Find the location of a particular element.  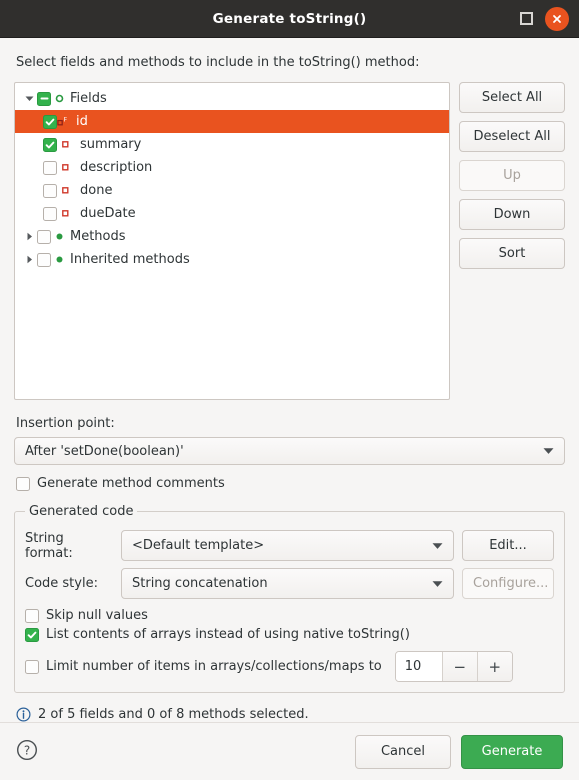

close-icon is located at coordinates (557, 18).